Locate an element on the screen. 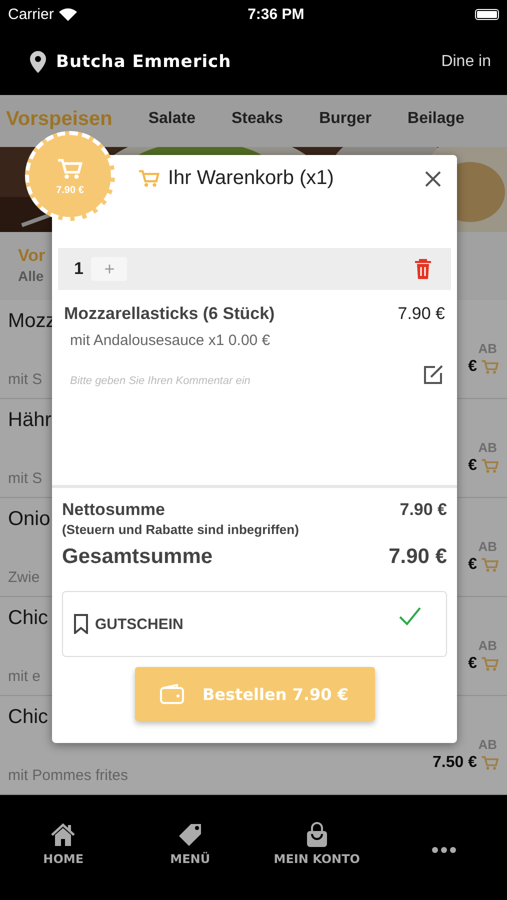  category-tab: Beilage is located at coordinates (436, 119).